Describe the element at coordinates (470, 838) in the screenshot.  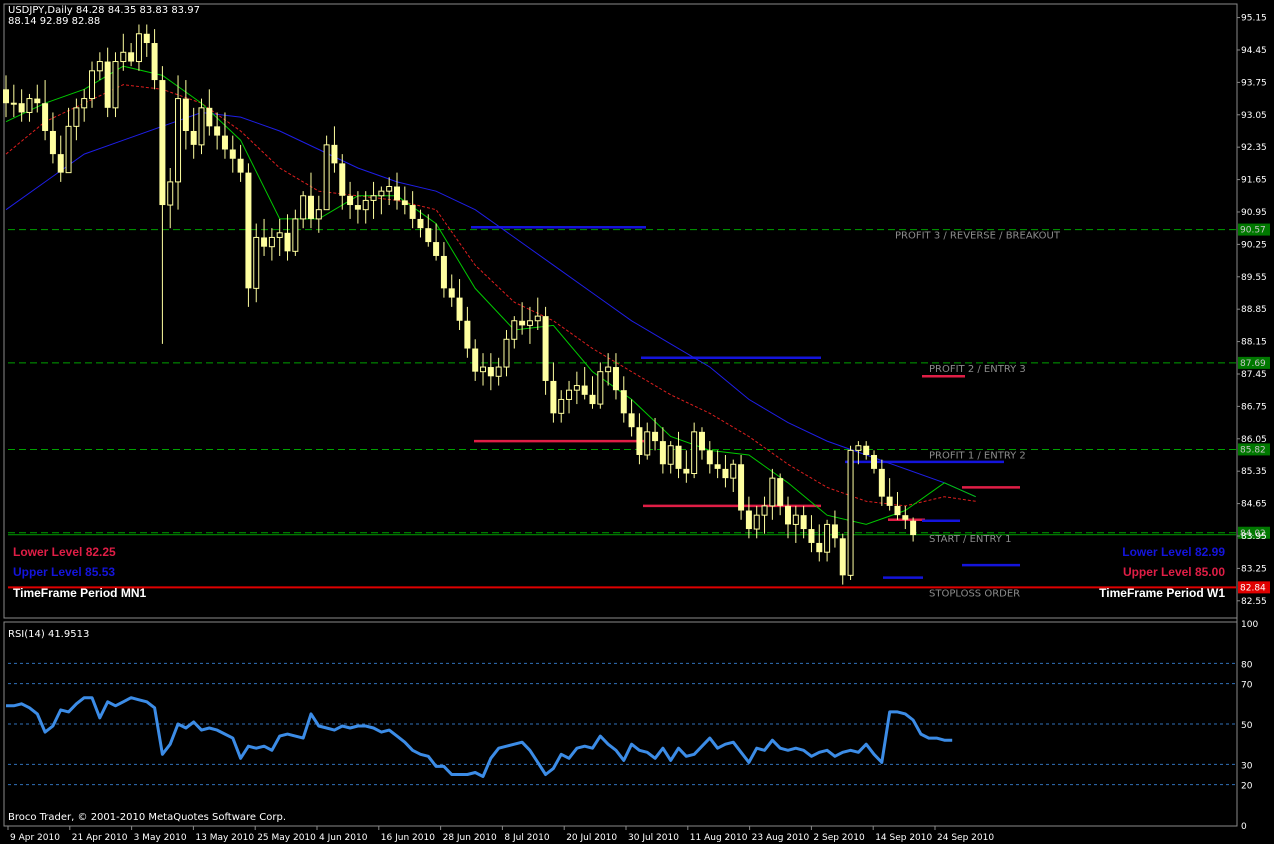
I see `date-tick-label: 28 Jun 2010` at that location.